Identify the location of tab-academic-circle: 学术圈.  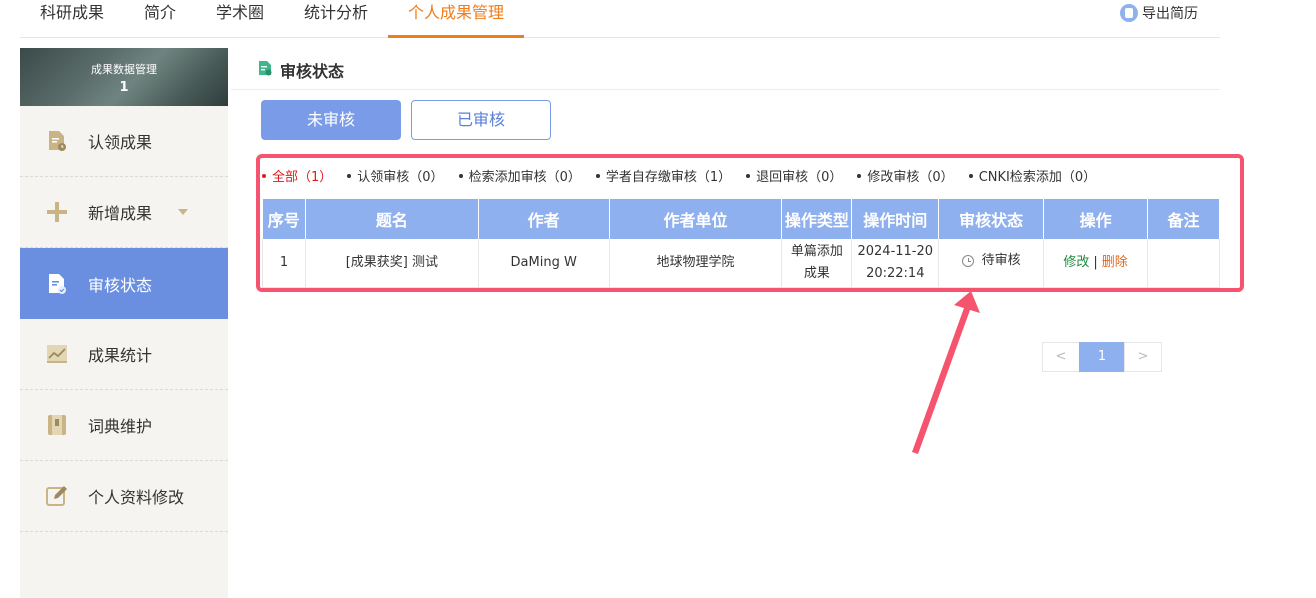
(240, 19).